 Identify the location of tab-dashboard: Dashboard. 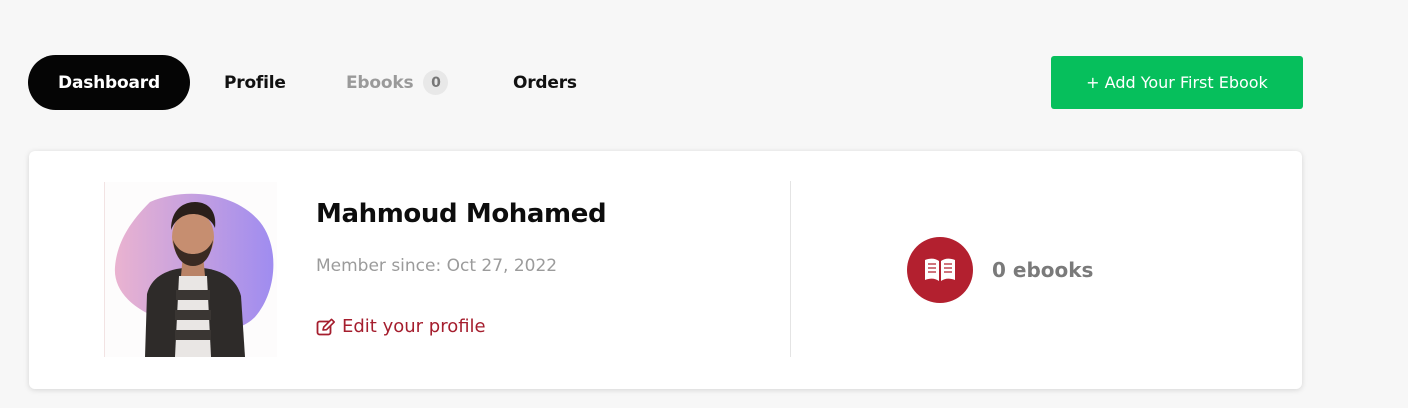
(109, 82).